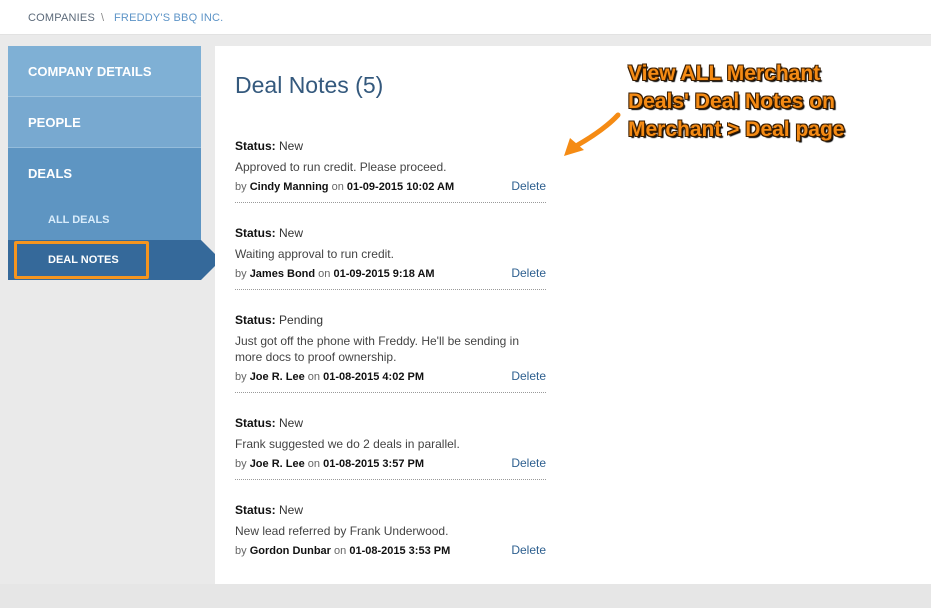 The width and height of the screenshot is (931, 608). What do you see at coordinates (384, 274) in the screenshot?
I see `note-date: 01-09-2015 9:18 AM` at bounding box center [384, 274].